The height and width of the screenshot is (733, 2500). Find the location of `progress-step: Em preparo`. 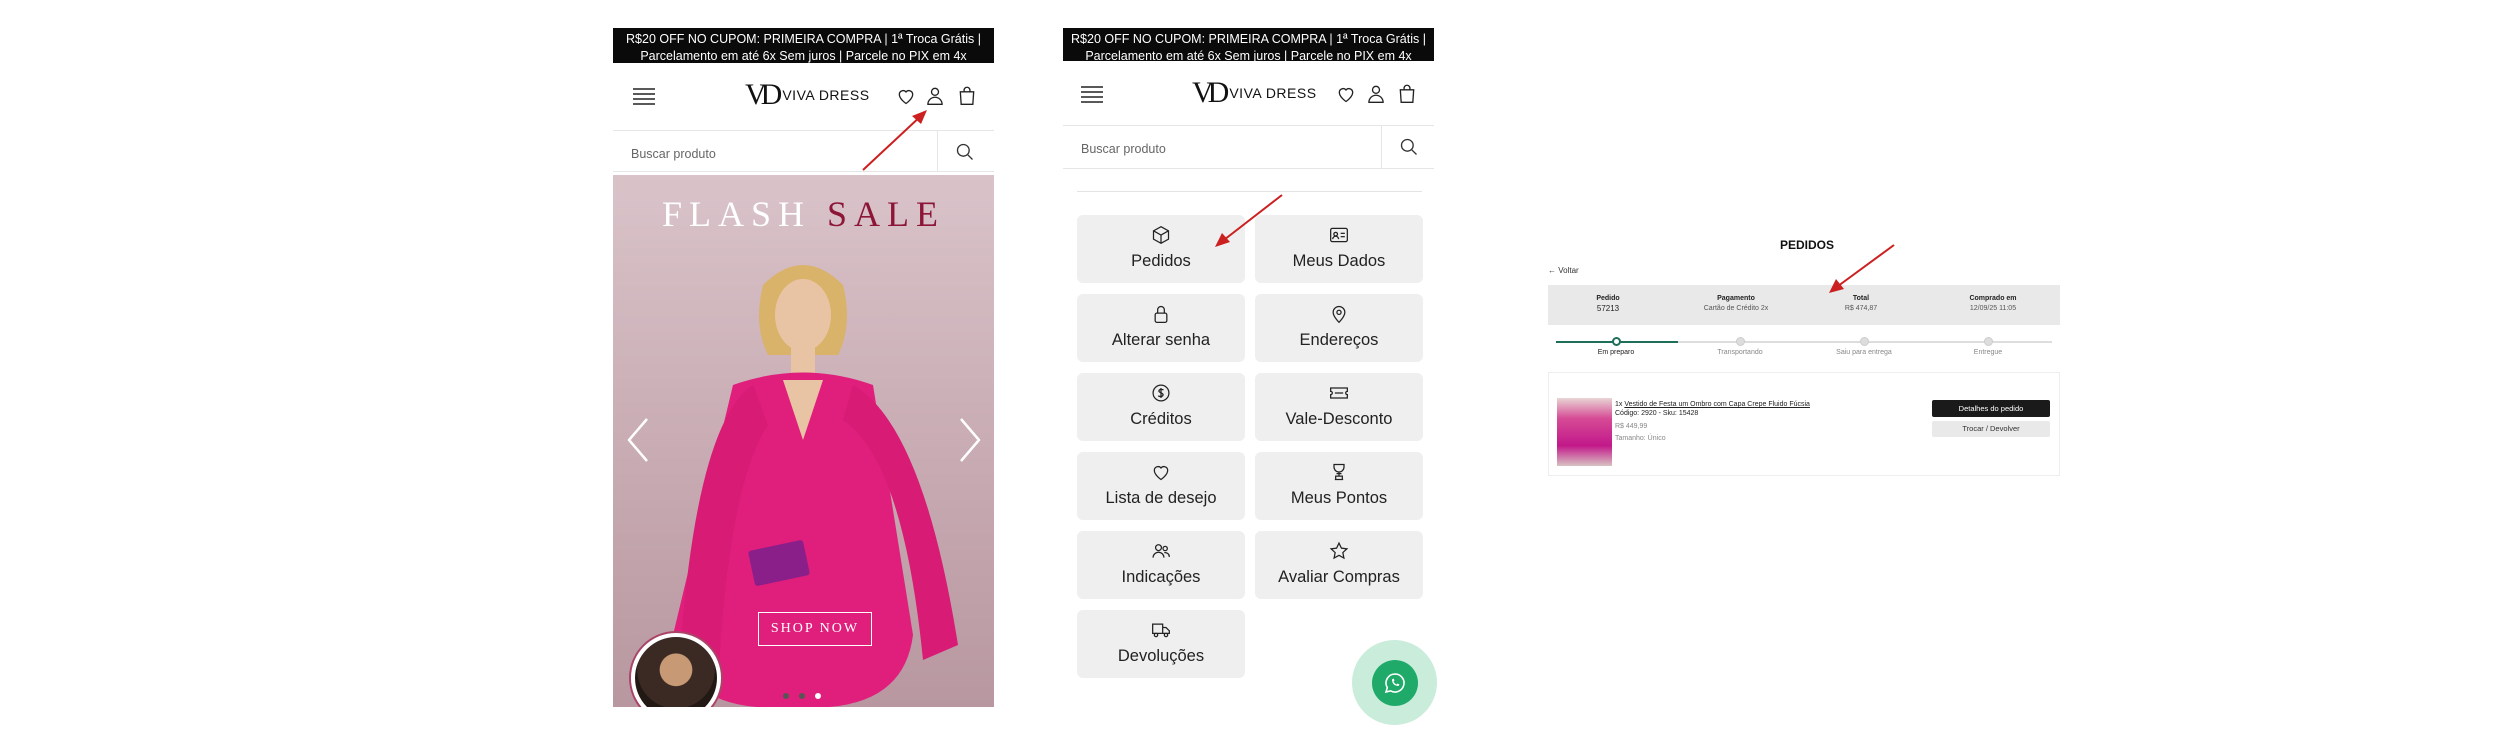

progress-step: Em preparo is located at coordinates (1616, 346).